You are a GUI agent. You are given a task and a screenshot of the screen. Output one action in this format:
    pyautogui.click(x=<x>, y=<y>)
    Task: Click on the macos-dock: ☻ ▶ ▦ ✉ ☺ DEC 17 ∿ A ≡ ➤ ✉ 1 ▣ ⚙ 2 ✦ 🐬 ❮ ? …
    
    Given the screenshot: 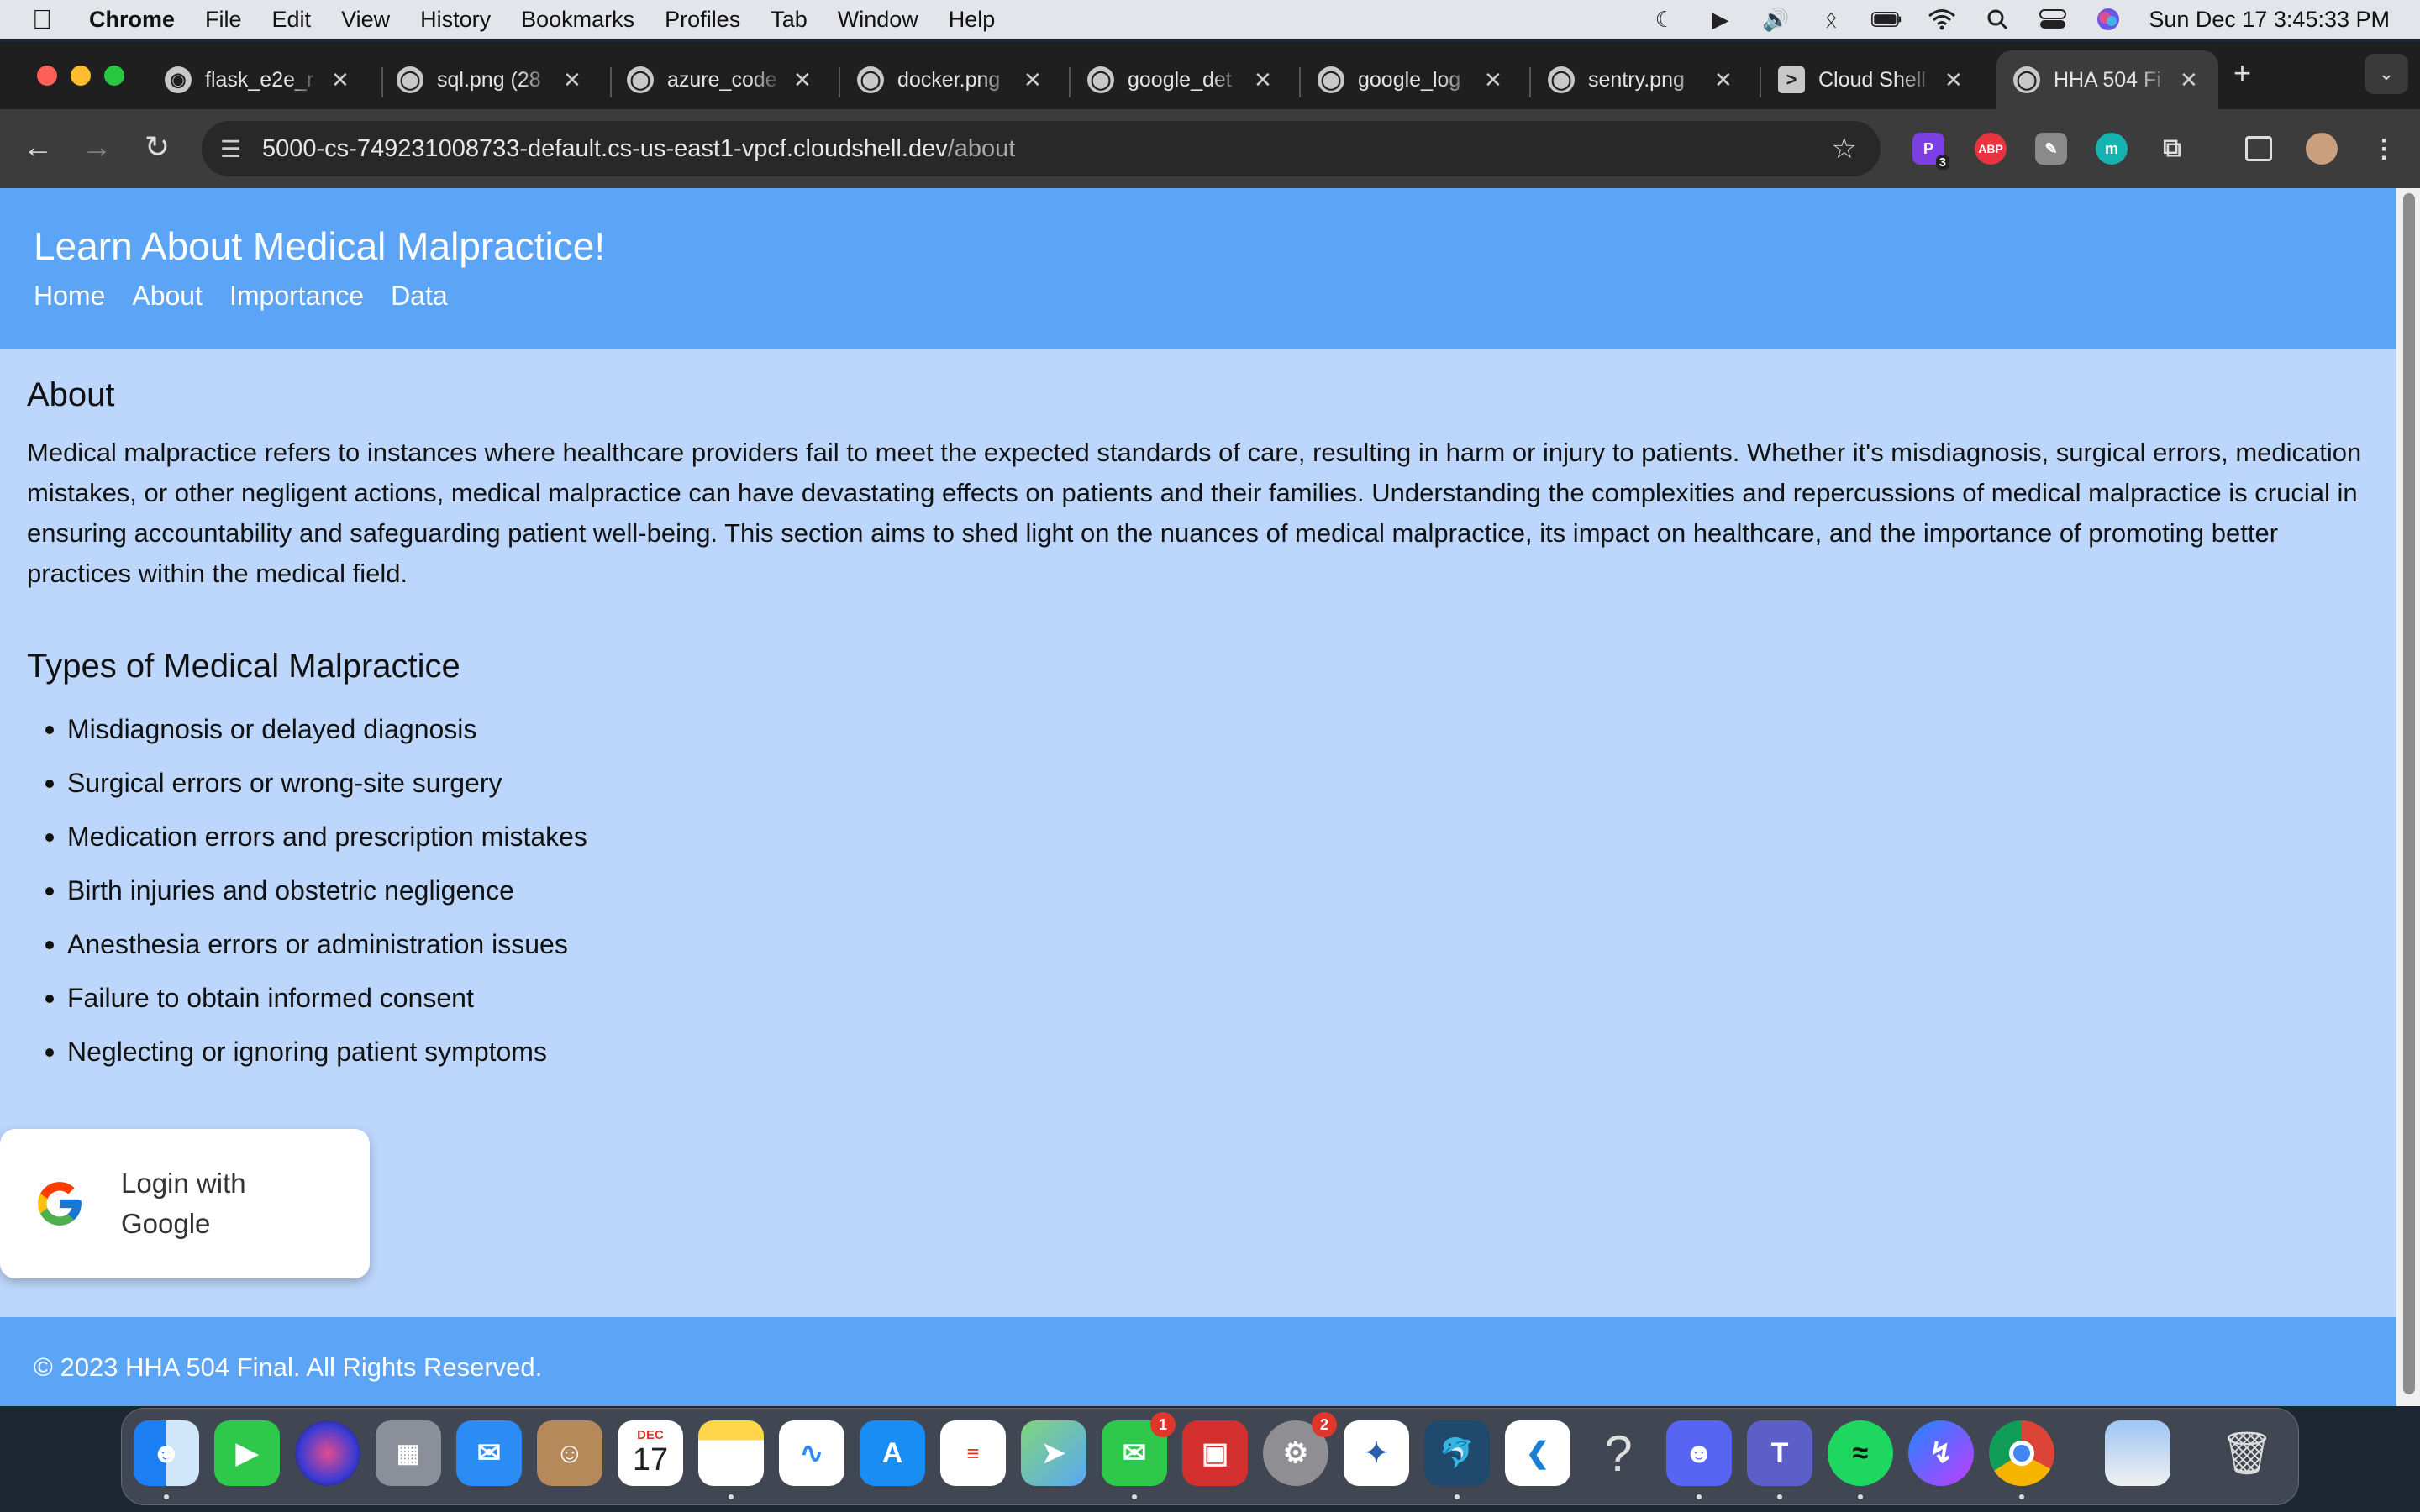 What is the action you would take?
    pyautogui.click(x=1210, y=1456)
    